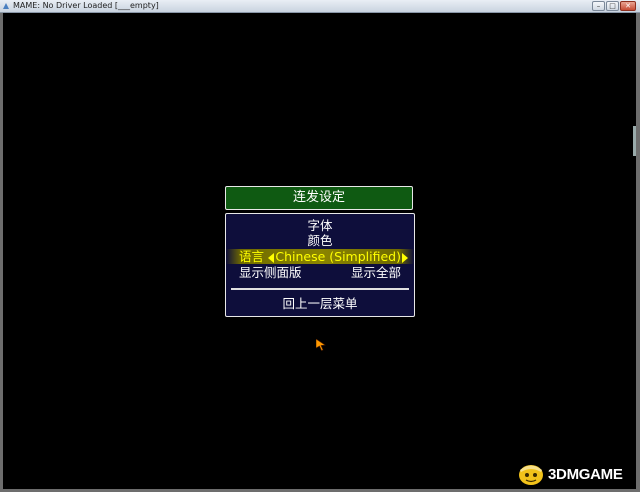 This screenshot has width=640, height=492. I want to click on menu-header: 连发设定, so click(319, 198).